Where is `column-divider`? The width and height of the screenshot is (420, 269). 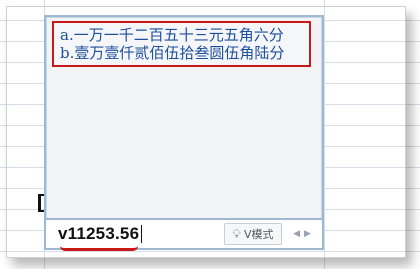
column-divider is located at coordinates (324, 134).